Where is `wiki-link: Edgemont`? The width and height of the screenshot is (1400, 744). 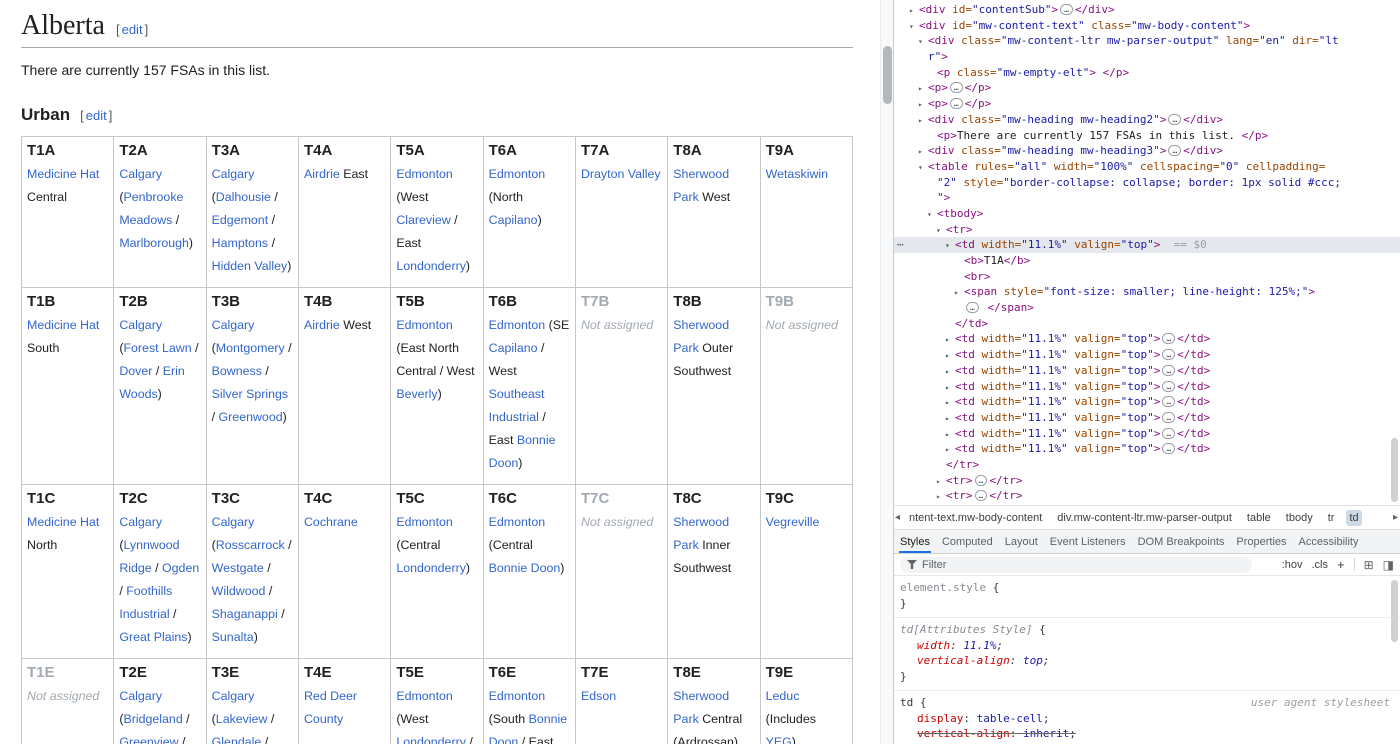
wiki-link: Edgemont is located at coordinates (240, 220).